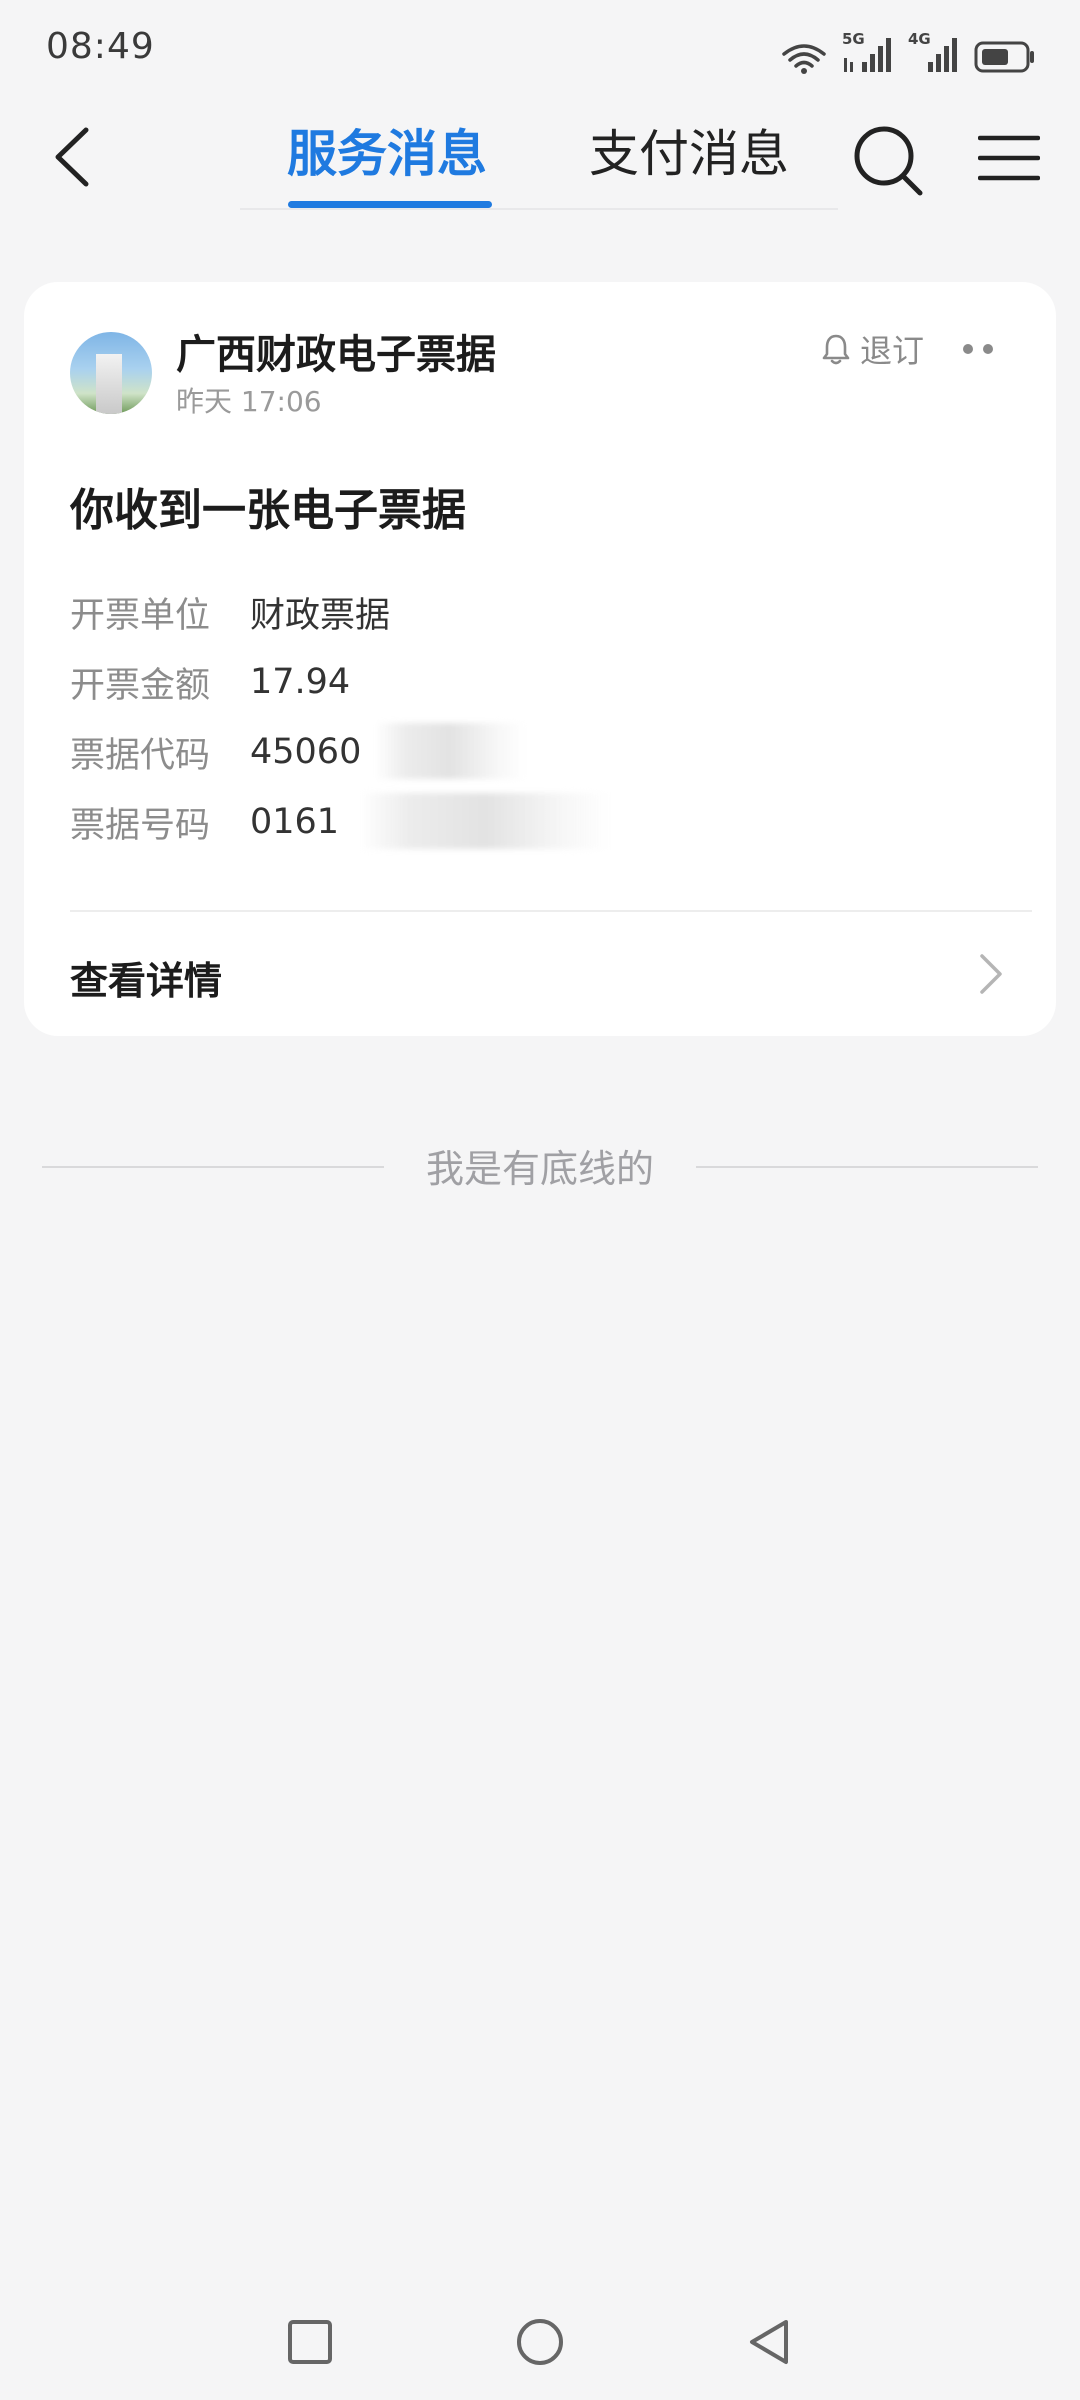 The width and height of the screenshot is (1080, 2400). I want to click on status-time: 08:49, so click(100, 46).